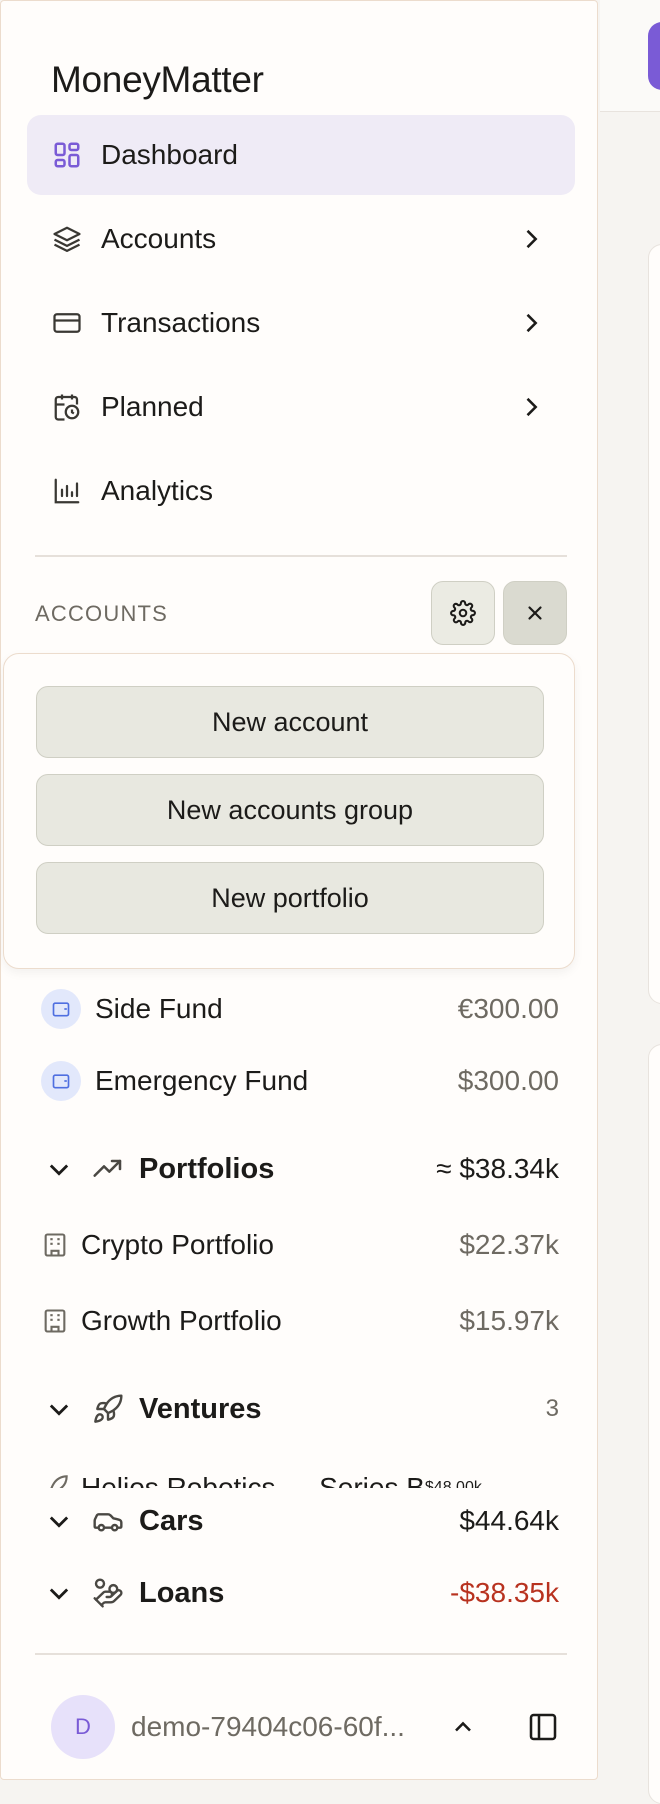 The image size is (660, 1804). What do you see at coordinates (301, 491) in the screenshot?
I see `nav-item-analytics: Analytics` at bounding box center [301, 491].